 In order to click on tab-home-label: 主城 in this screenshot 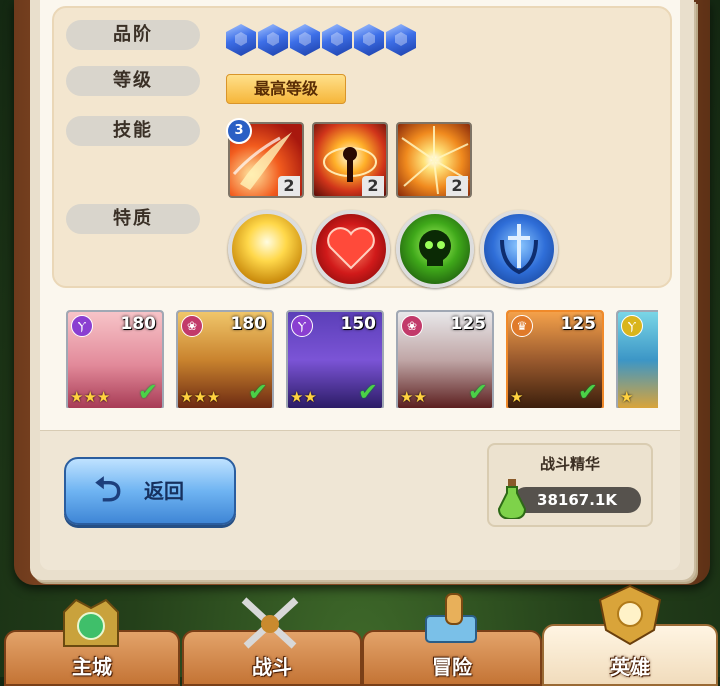, I will do `click(92, 667)`.